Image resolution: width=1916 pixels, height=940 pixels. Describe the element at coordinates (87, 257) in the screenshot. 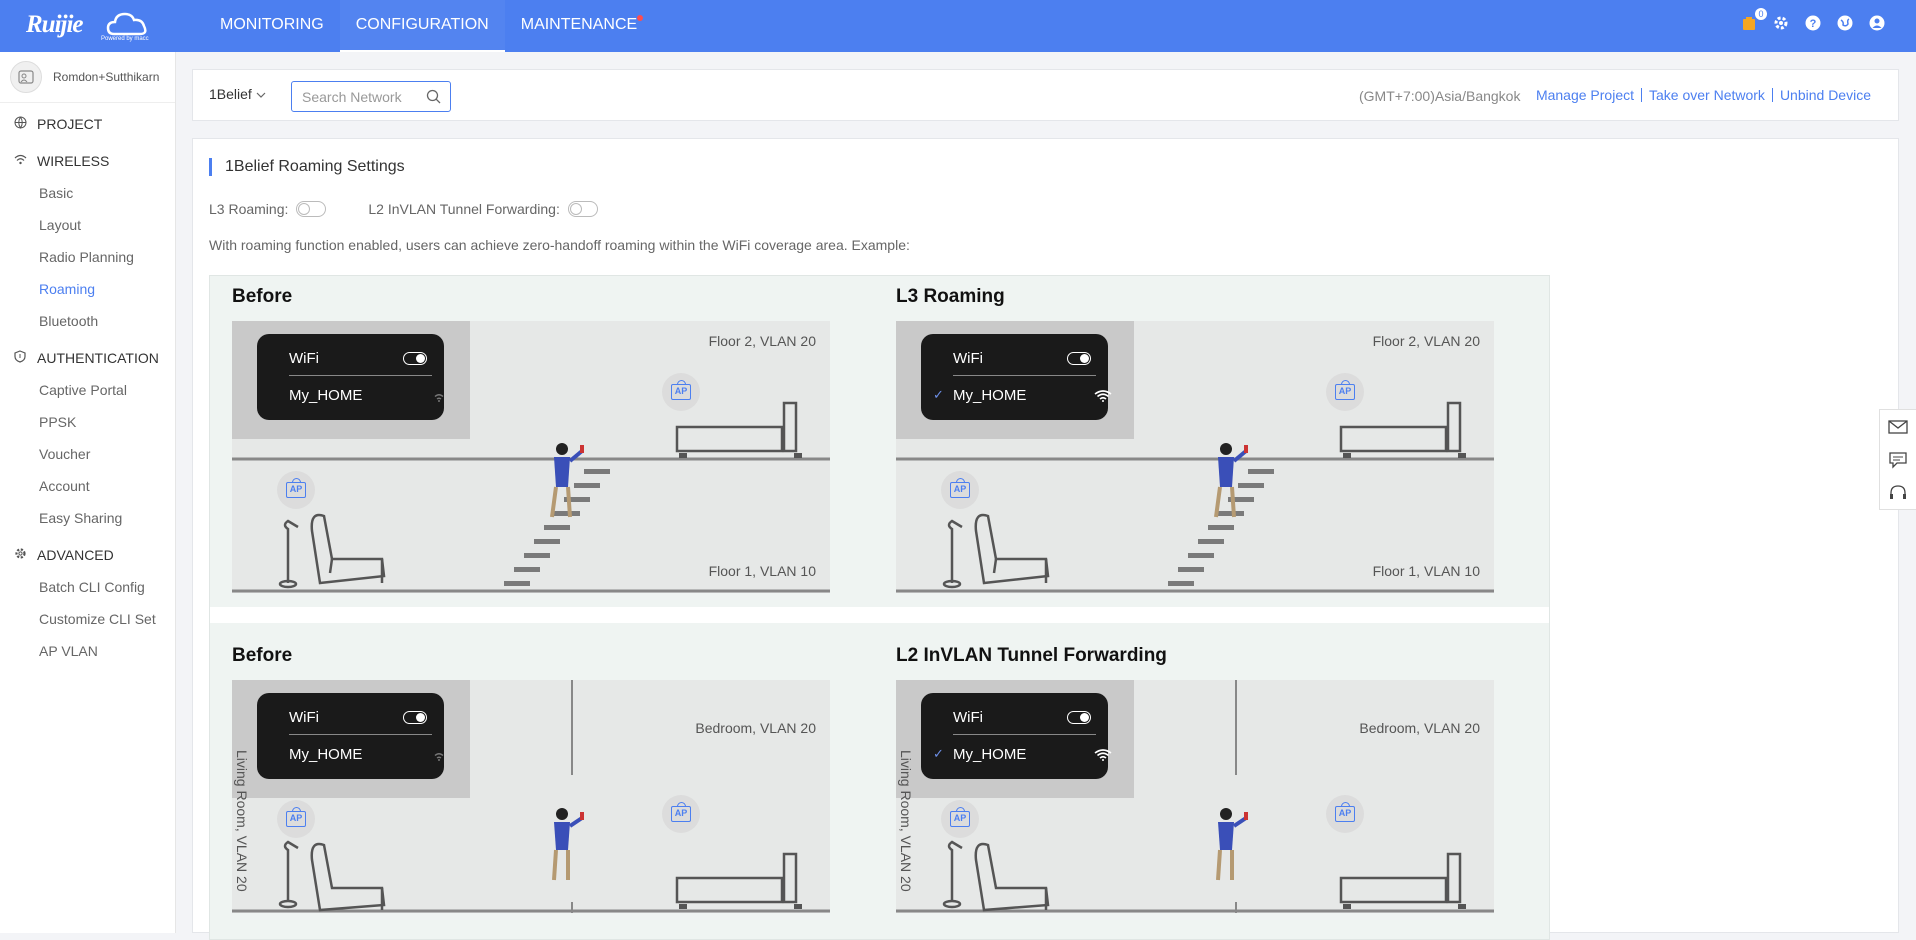

I see `sidebar-item-radio-planning: Radio Planning` at that location.